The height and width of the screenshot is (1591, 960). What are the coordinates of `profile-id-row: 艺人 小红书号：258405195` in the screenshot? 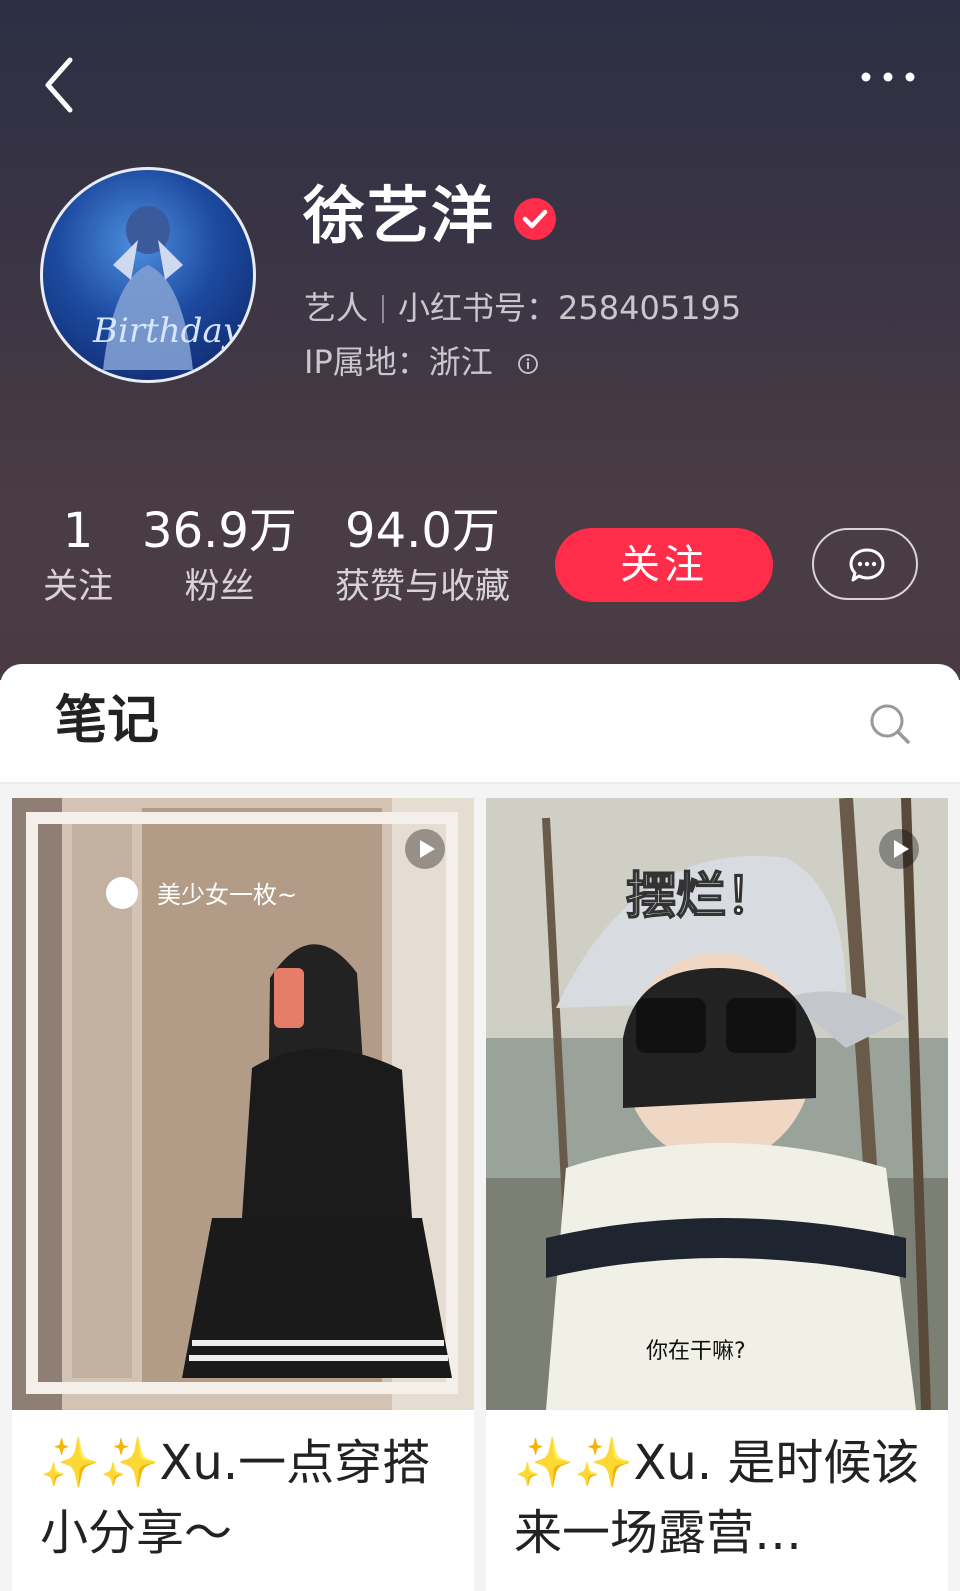 It's located at (522, 308).